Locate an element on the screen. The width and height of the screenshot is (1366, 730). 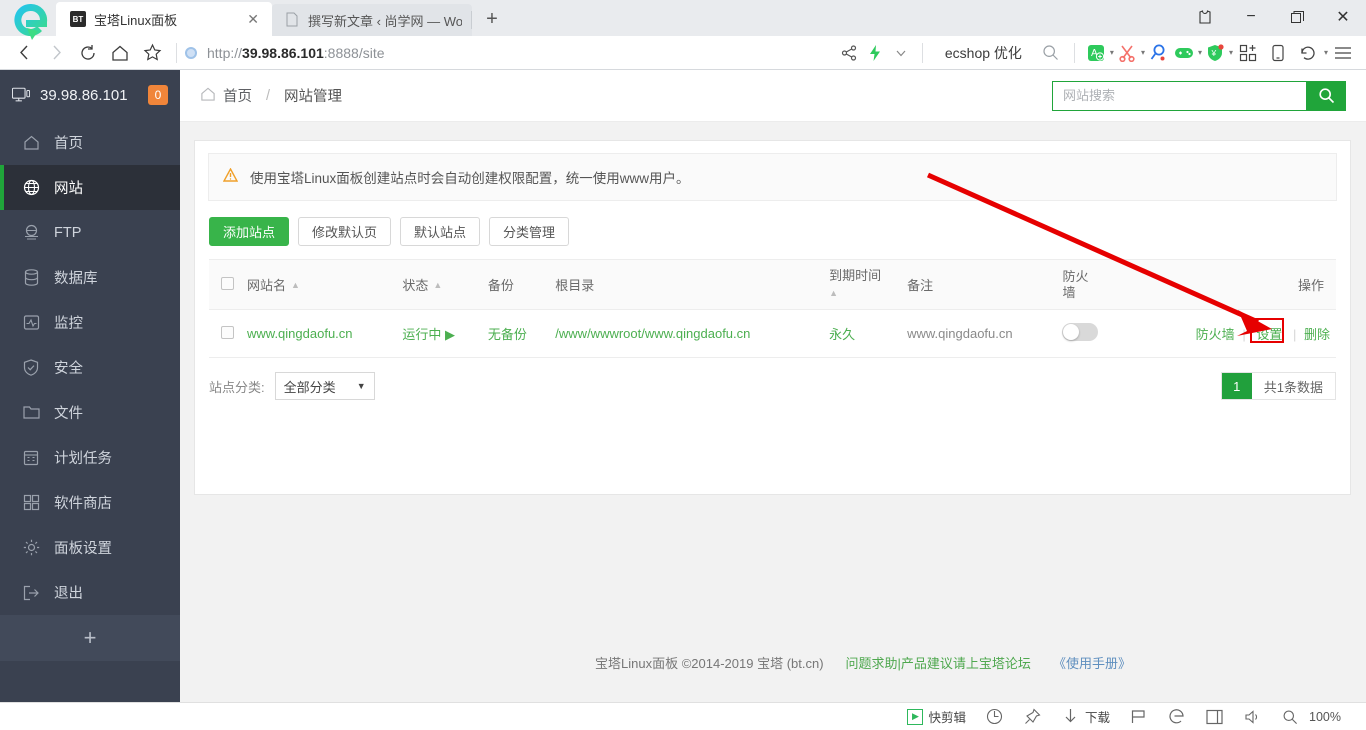
flag-button is located at coordinates (1138, 717).